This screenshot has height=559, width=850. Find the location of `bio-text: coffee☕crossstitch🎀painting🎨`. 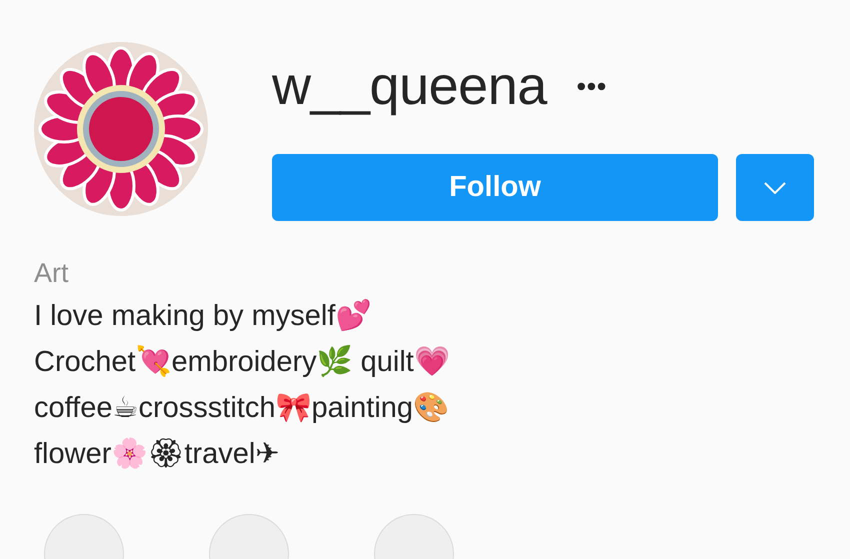

bio-text: coffee☕crossstitch🎀painting🎨 is located at coordinates (242, 408).